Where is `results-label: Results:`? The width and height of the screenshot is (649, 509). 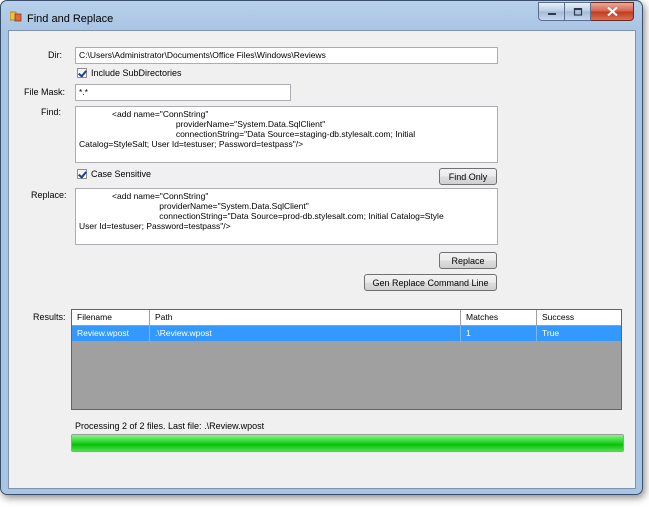 results-label: Results: is located at coordinates (49, 317).